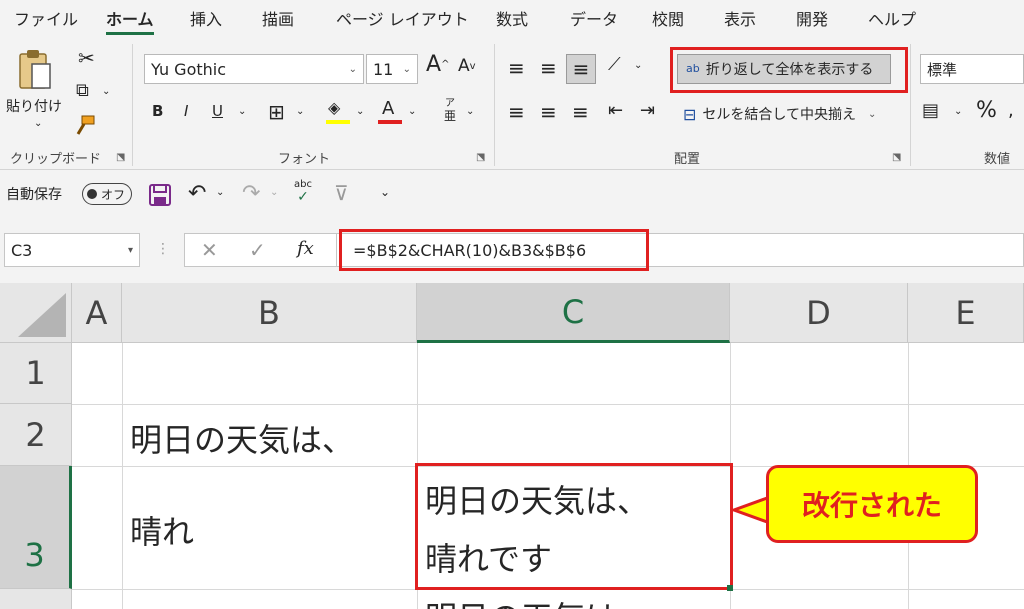  I want to click on tab-formulas: 数式, so click(512, 18).